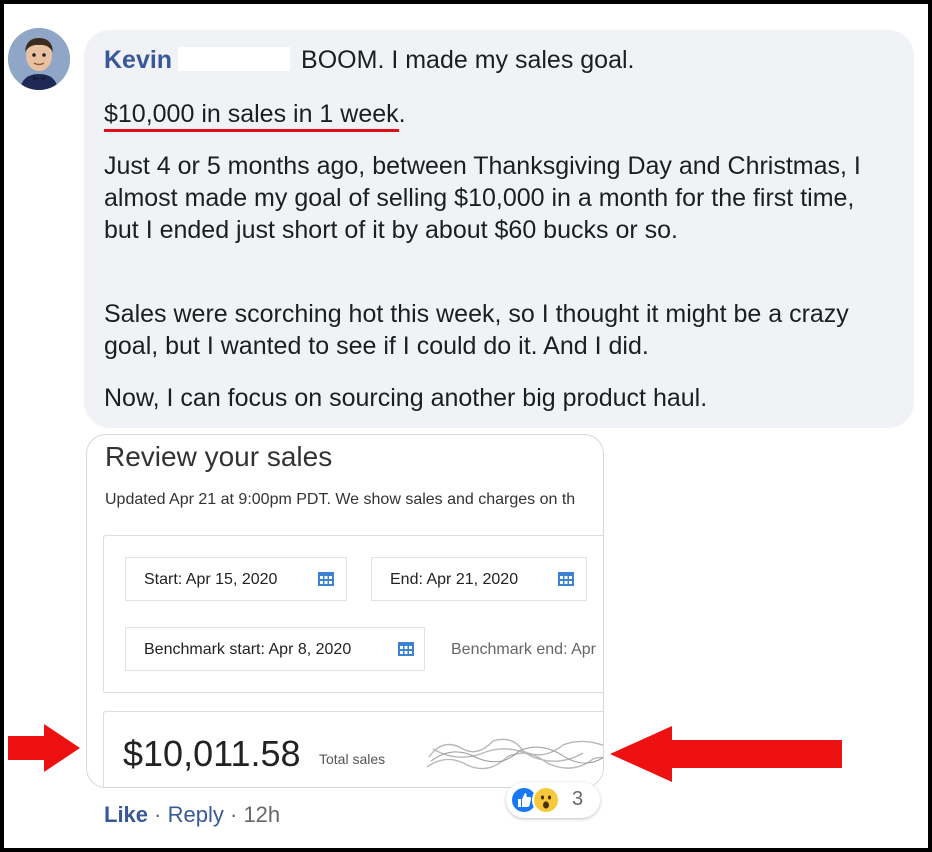 This screenshot has height=852, width=932. I want to click on review-sales-title: Review your sales, so click(219, 456).